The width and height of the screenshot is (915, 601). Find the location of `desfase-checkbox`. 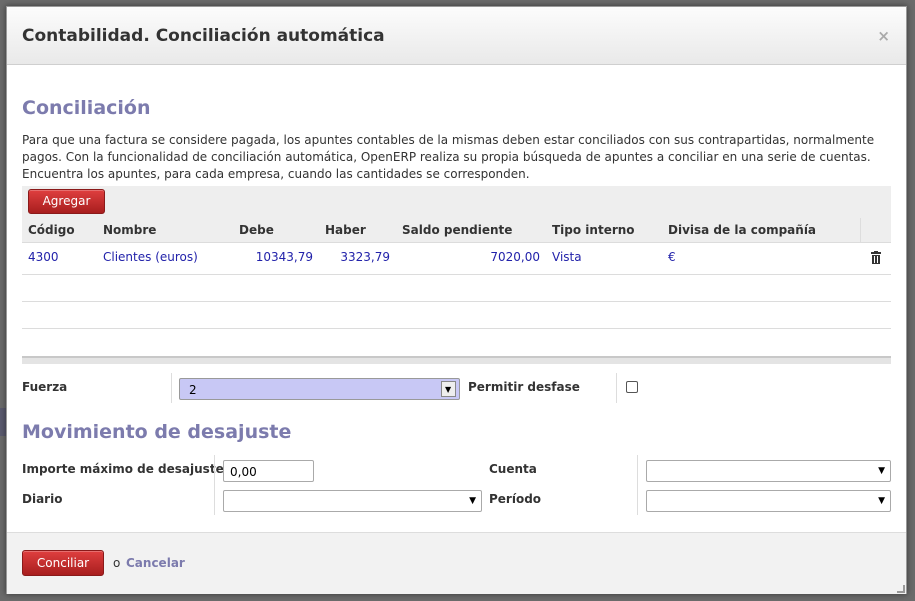

desfase-checkbox is located at coordinates (632, 387).